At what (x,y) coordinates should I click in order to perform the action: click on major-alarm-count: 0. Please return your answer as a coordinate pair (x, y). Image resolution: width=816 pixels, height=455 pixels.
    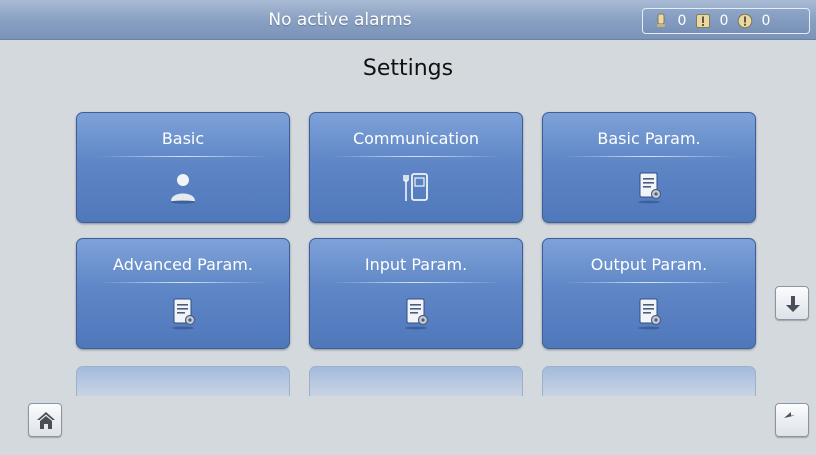
    Looking at the image, I should click on (724, 21).